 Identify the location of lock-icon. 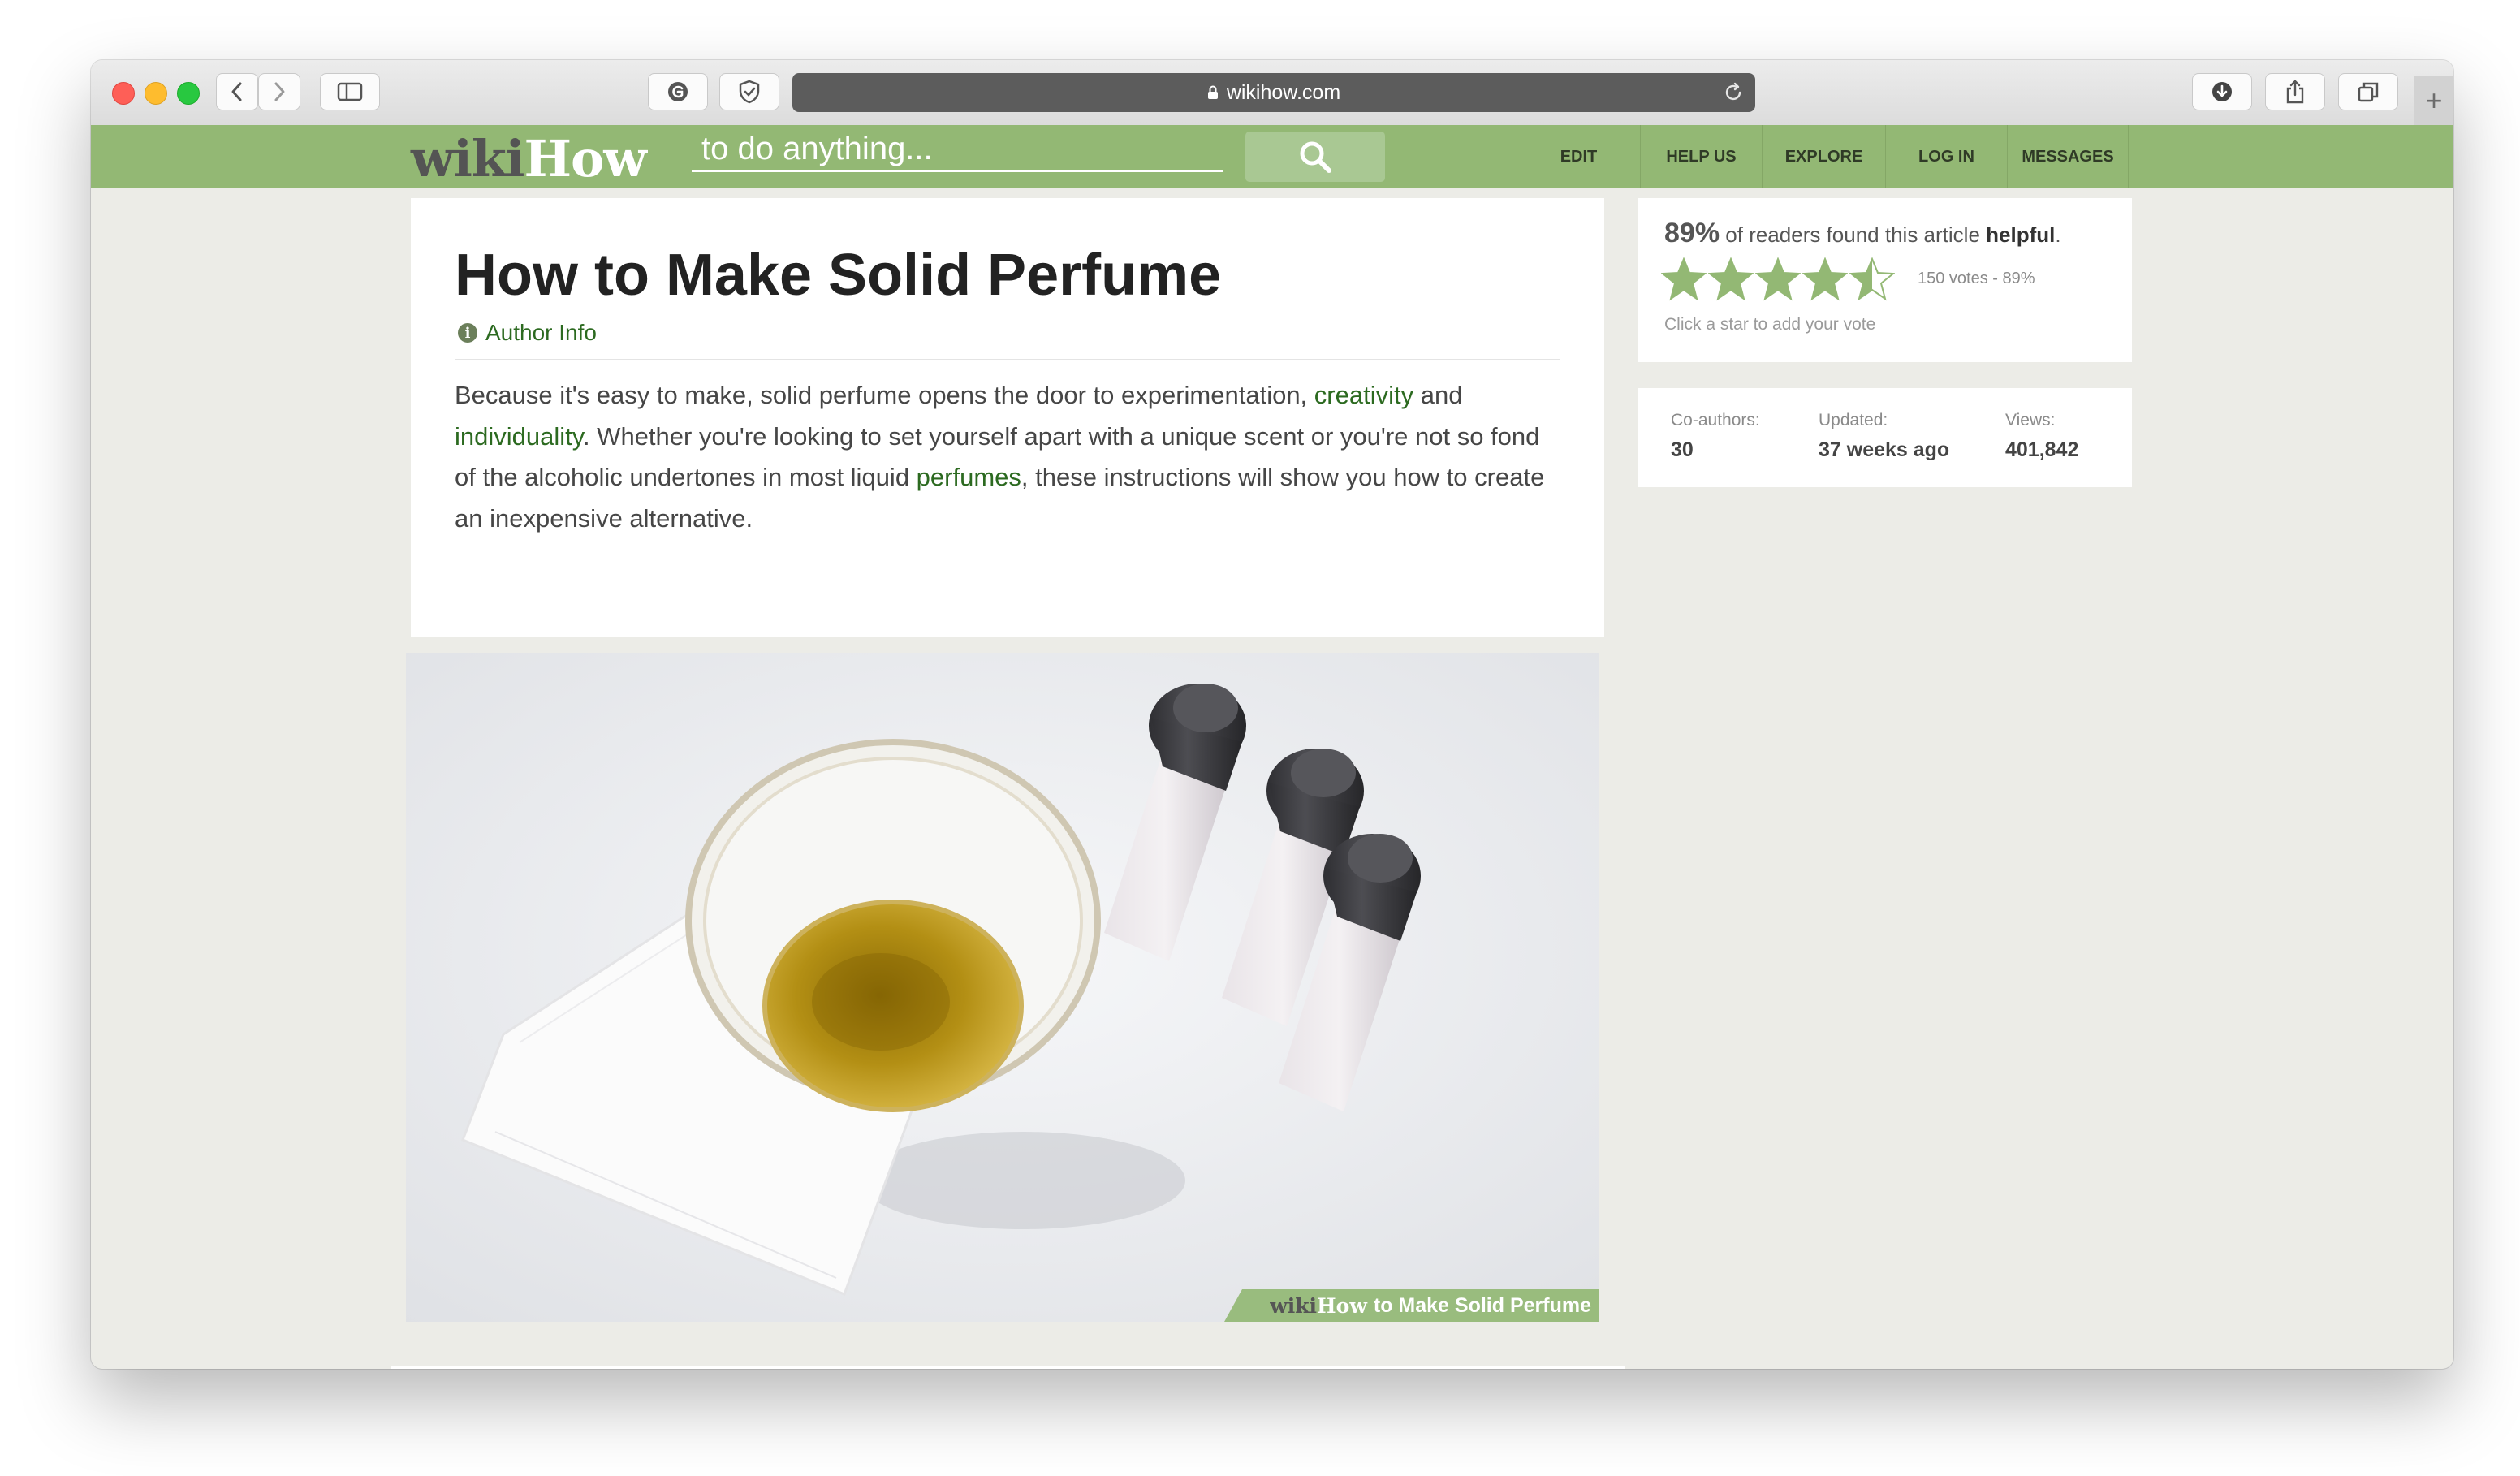
(1212, 92).